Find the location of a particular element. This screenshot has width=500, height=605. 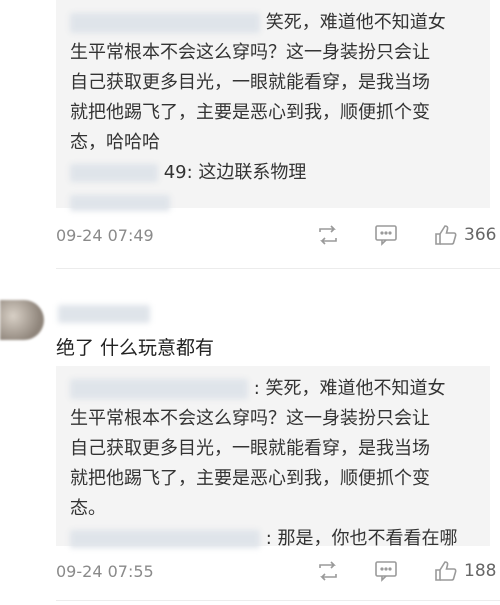

avatar is located at coordinates (22, 320).